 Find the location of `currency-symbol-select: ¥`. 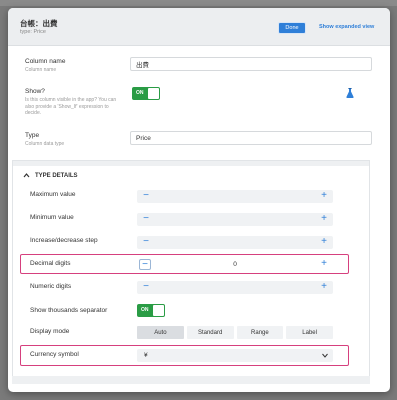

currency-symbol-select: ¥ is located at coordinates (235, 355).